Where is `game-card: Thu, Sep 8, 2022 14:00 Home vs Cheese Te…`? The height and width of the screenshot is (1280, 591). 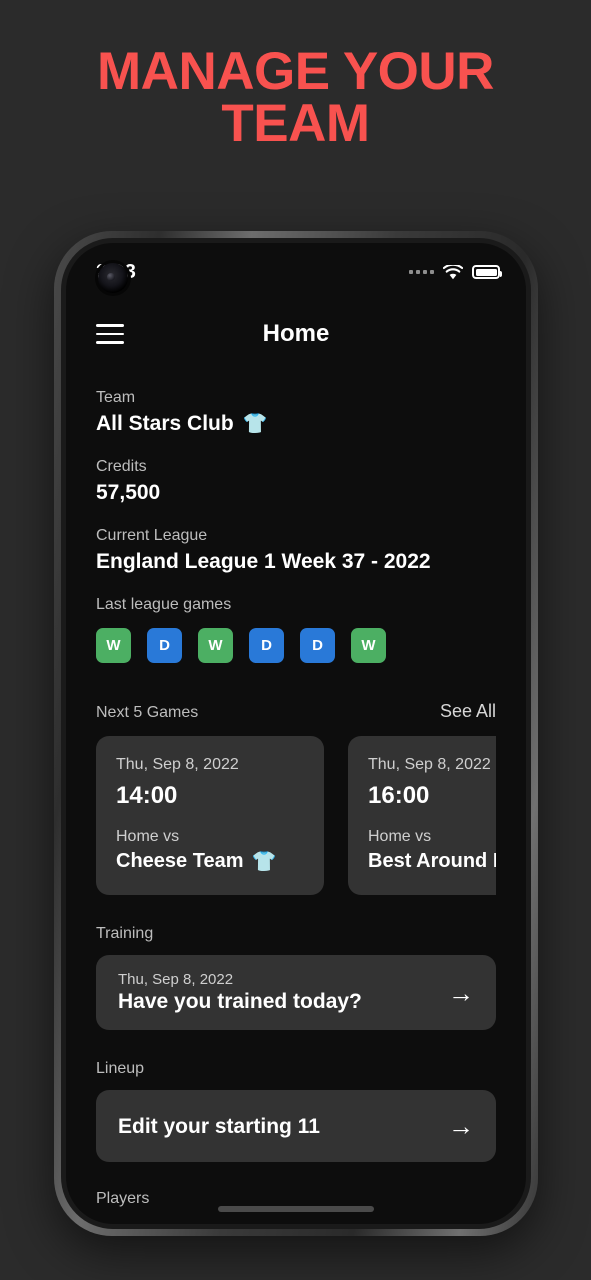 game-card: Thu, Sep 8, 2022 14:00 Home vs Cheese Te… is located at coordinates (210, 815).